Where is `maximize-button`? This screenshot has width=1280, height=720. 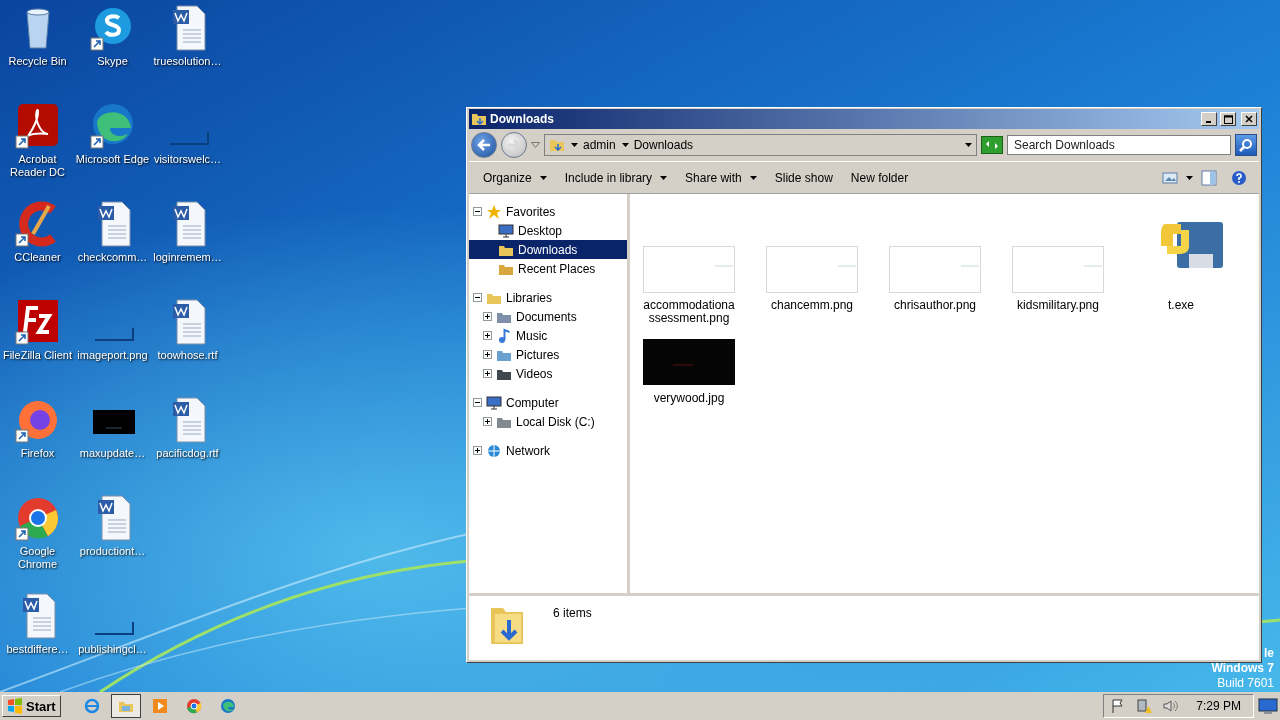
maximize-button is located at coordinates (1228, 119).